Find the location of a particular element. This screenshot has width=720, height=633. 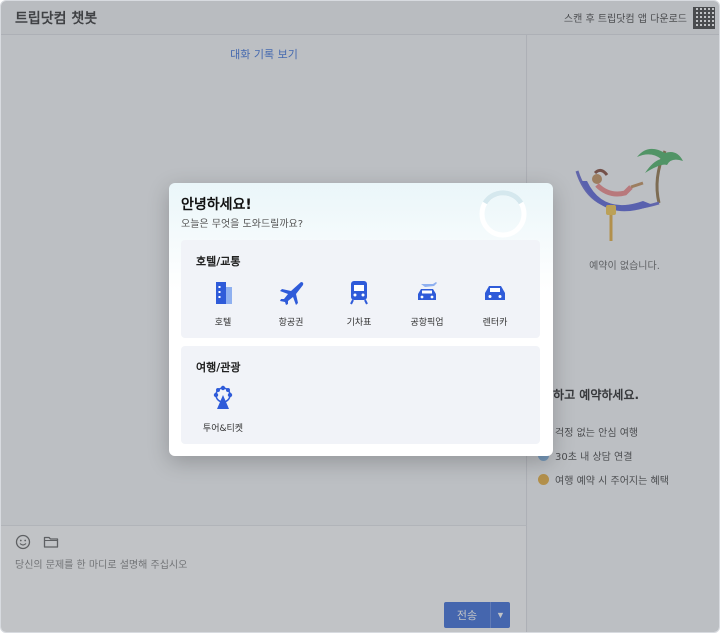

menu-item-label: 항공권 is located at coordinates (291, 323).